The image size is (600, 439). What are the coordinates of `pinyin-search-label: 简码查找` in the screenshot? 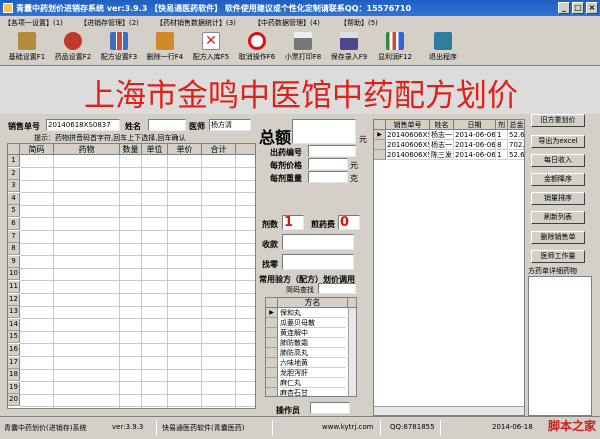 It's located at (300, 290).